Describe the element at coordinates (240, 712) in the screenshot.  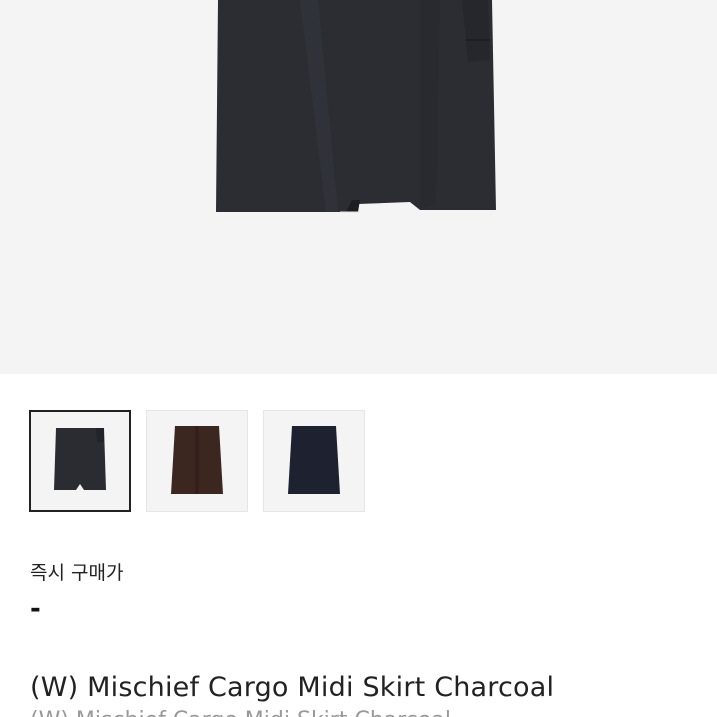
I see `product-sub-name: (W) Mischief Cargo Midi Skirt Charcoal` at that location.